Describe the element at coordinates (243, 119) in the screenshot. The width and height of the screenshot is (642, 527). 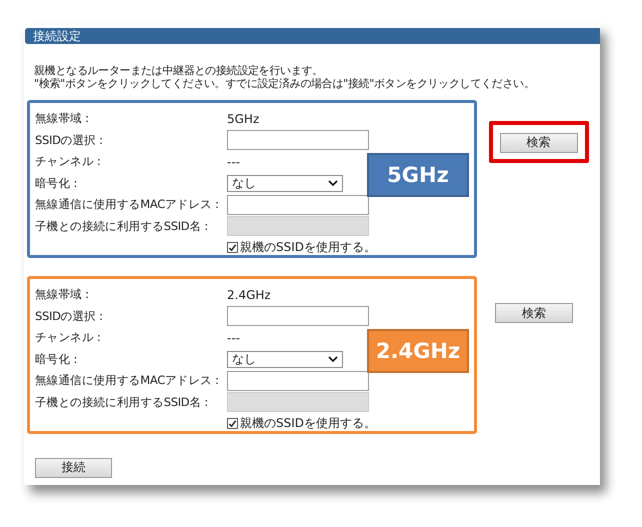
I see `field-value: 5GHz` at that location.